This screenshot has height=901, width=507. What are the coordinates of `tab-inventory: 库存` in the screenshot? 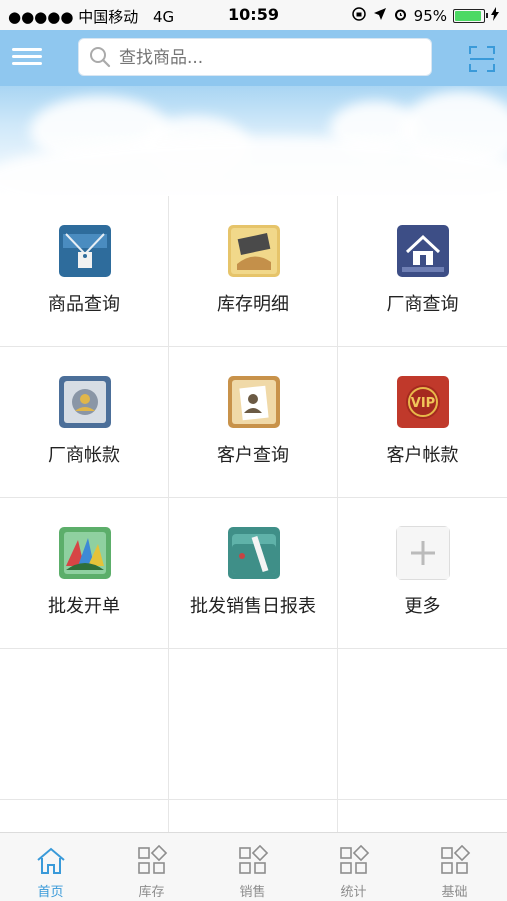 It's located at (151, 867).